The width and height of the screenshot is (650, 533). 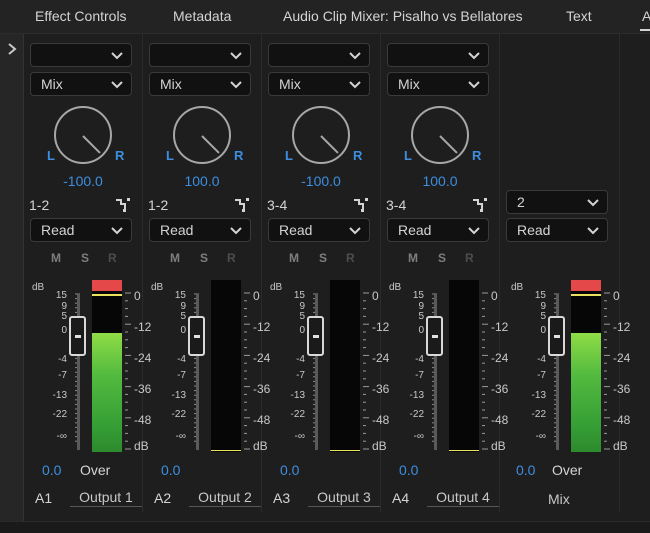 What do you see at coordinates (463, 498) in the screenshot?
I see `output-assignment: Output 4` at bounding box center [463, 498].